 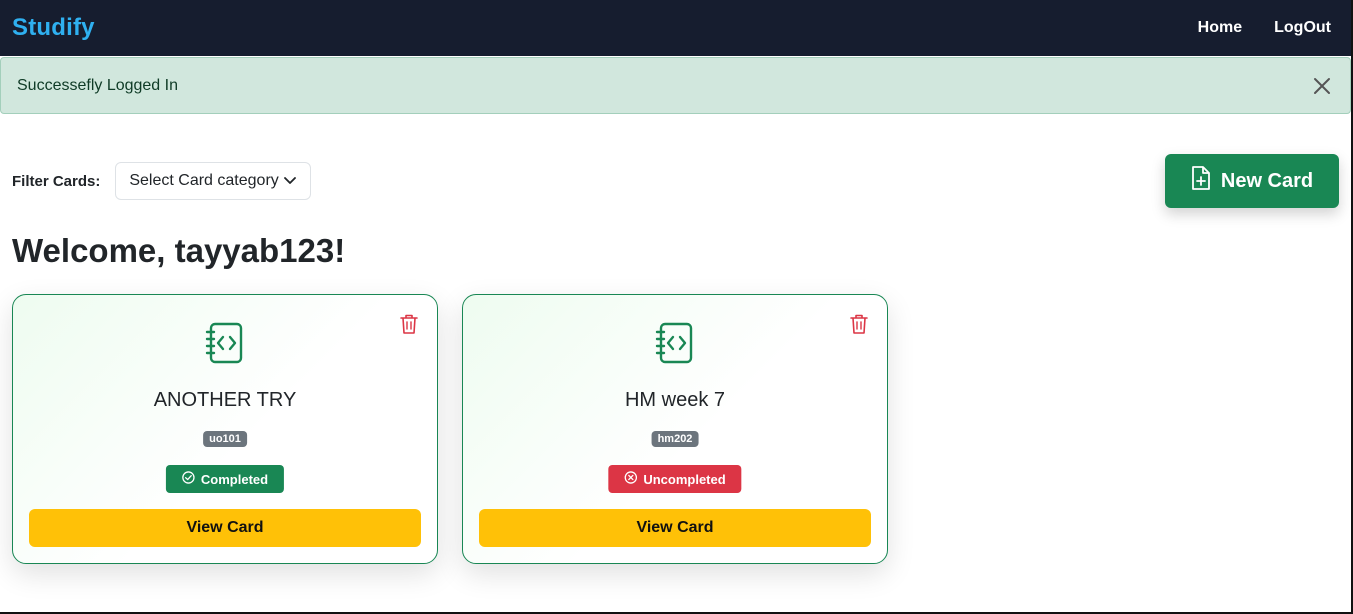 I want to click on new-card-label: New Card, so click(x=1267, y=180).